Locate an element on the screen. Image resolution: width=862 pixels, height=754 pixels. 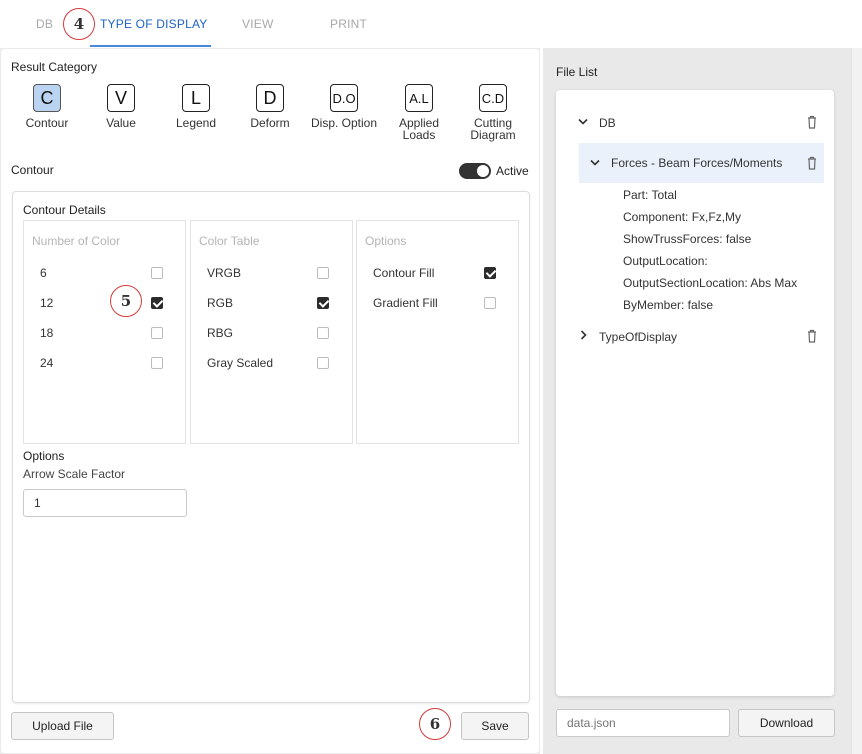
color-count-label: 12 is located at coordinates (47, 303).